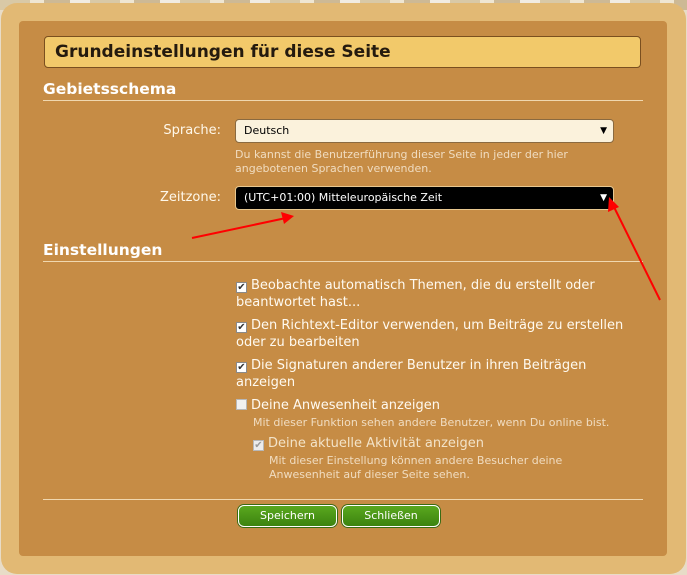  Describe the element at coordinates (343, 197) in the screenshot. I see `timezone-select-value: (UTC+01:00) Mitteleuropäische Zeit` at that location.